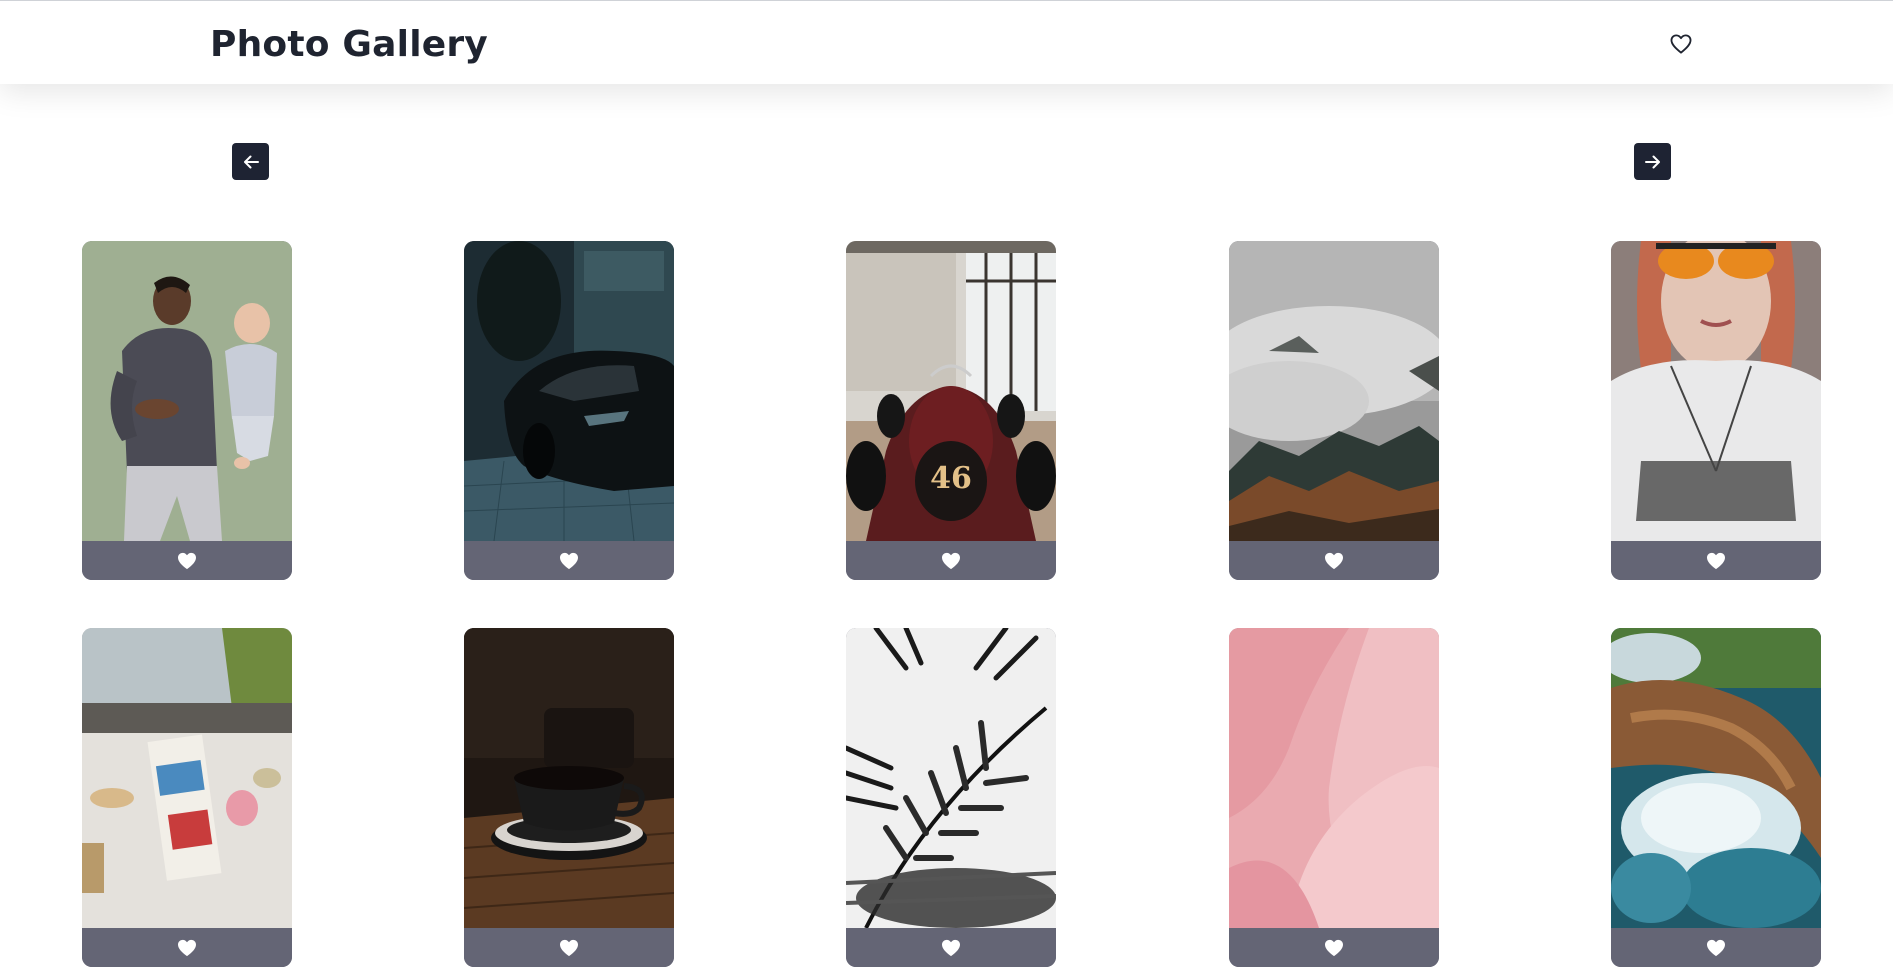 This screenshot has width=1893, height=970. I want to click on heart-outline-icon, so click(1681, 44).